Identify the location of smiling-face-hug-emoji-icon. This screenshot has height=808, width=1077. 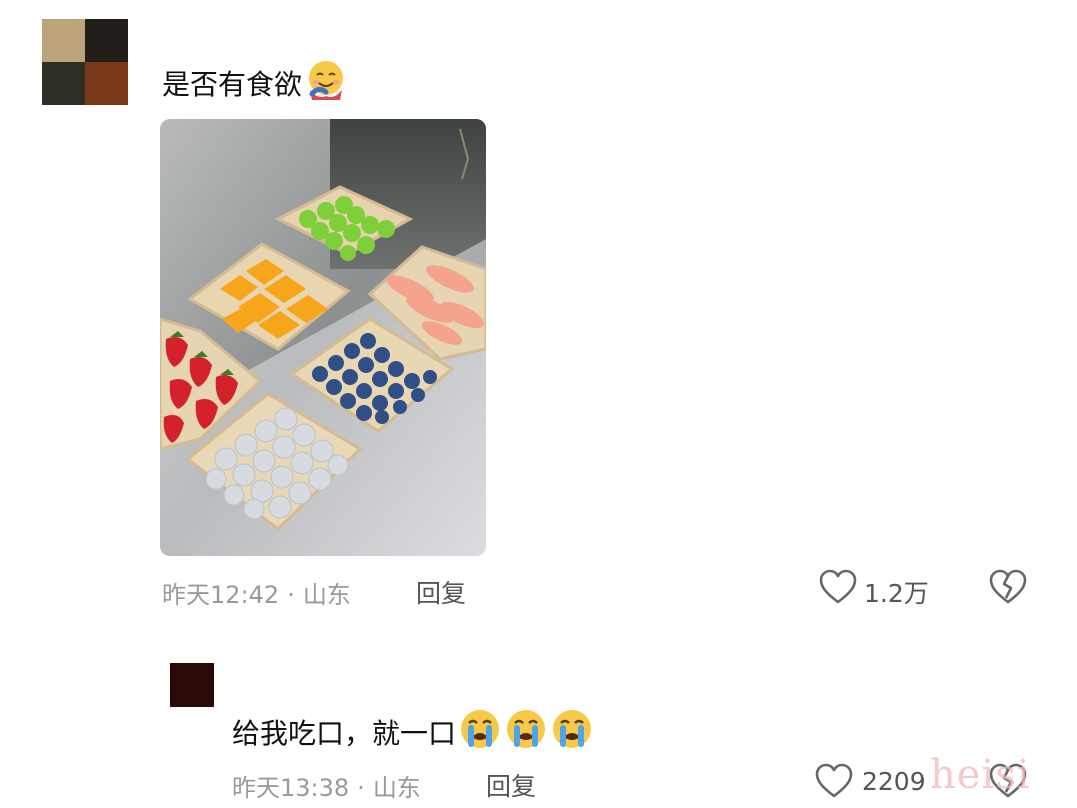
(326, 85).